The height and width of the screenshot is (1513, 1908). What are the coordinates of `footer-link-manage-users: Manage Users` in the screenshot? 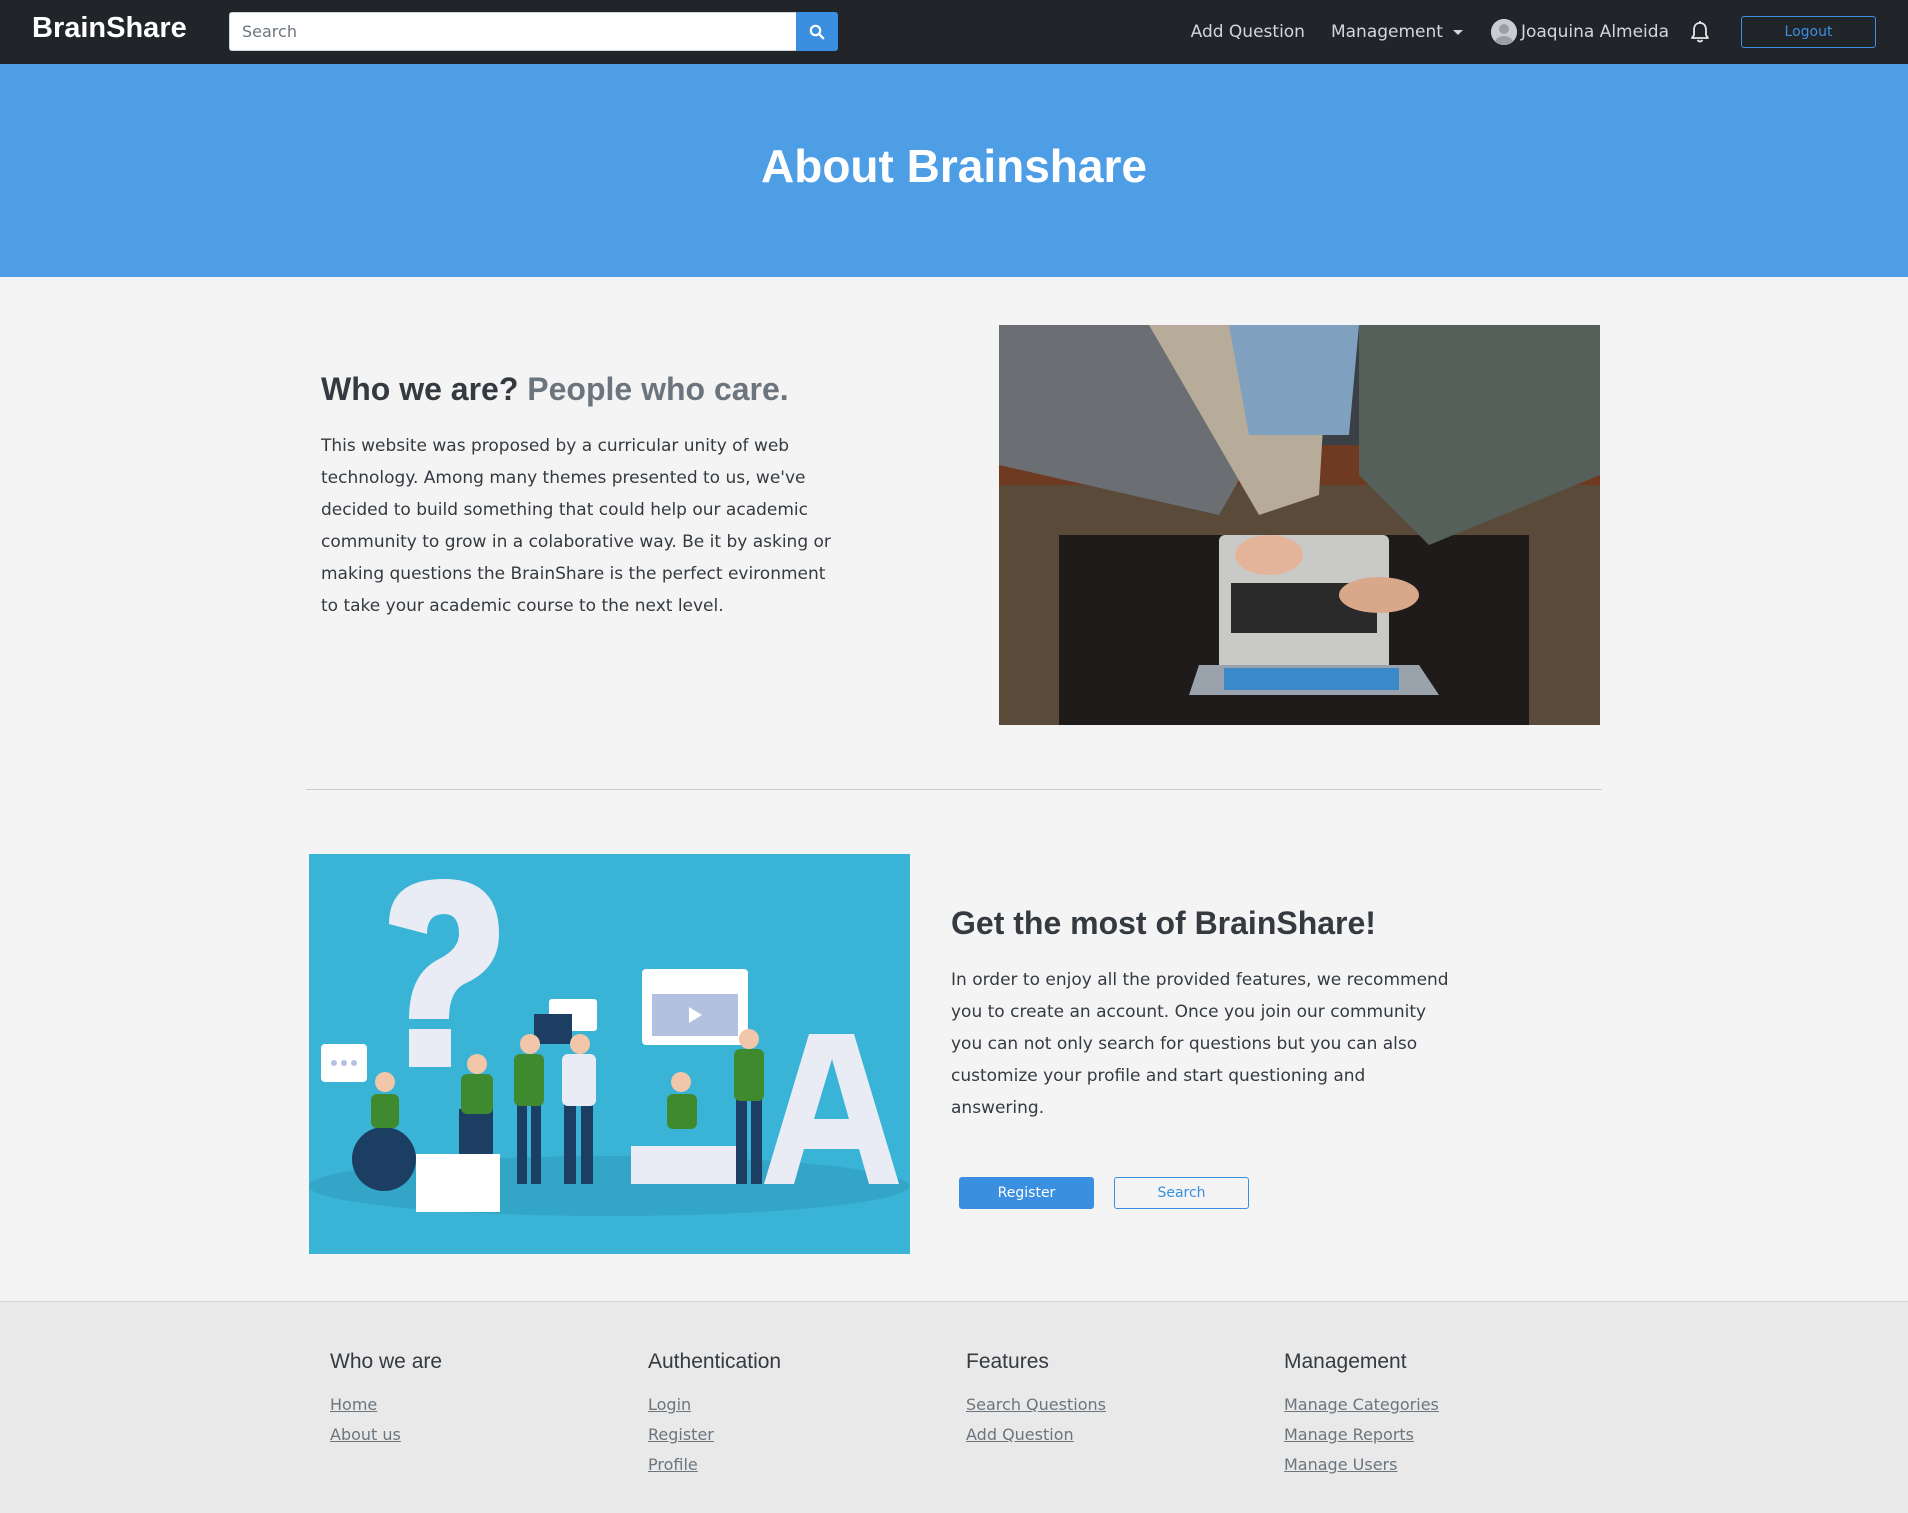 It's located at (1361, 1465).